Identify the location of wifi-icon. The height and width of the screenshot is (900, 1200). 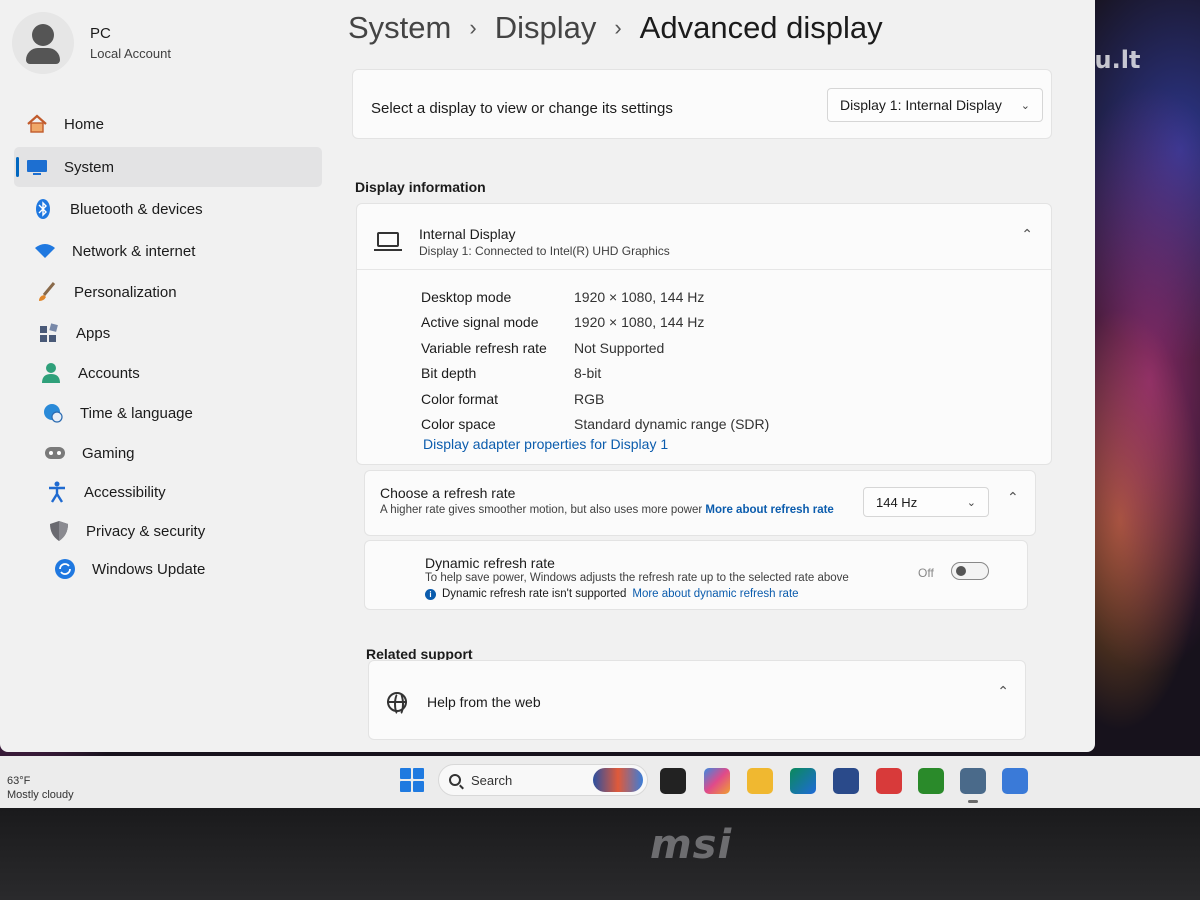
(45, 251).